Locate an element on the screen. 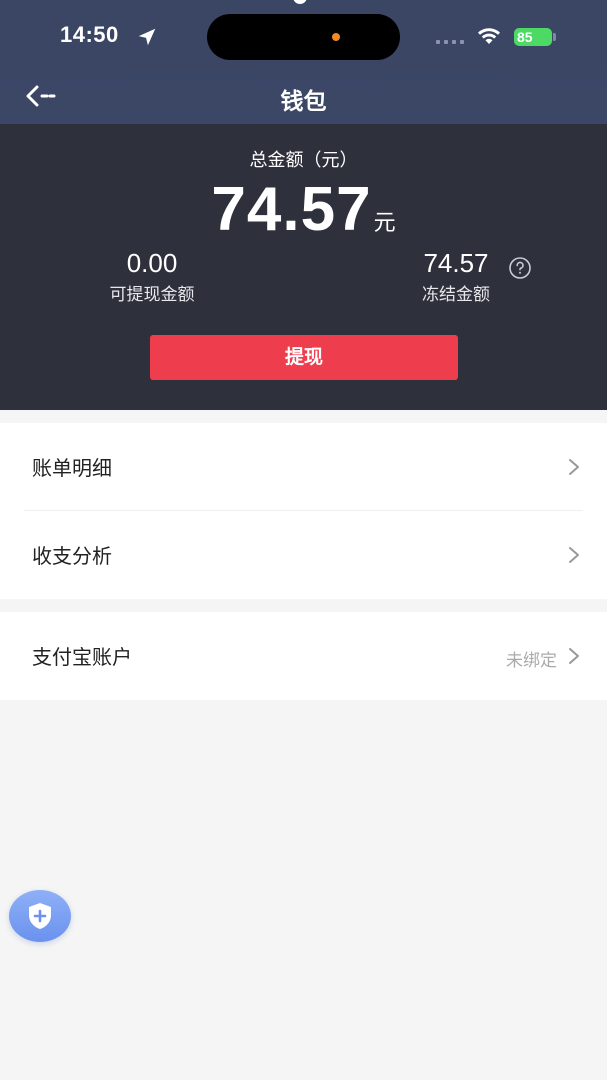 The image size is (607, 1080). battery-indicator: 85 is located at coordinates (533, 37).